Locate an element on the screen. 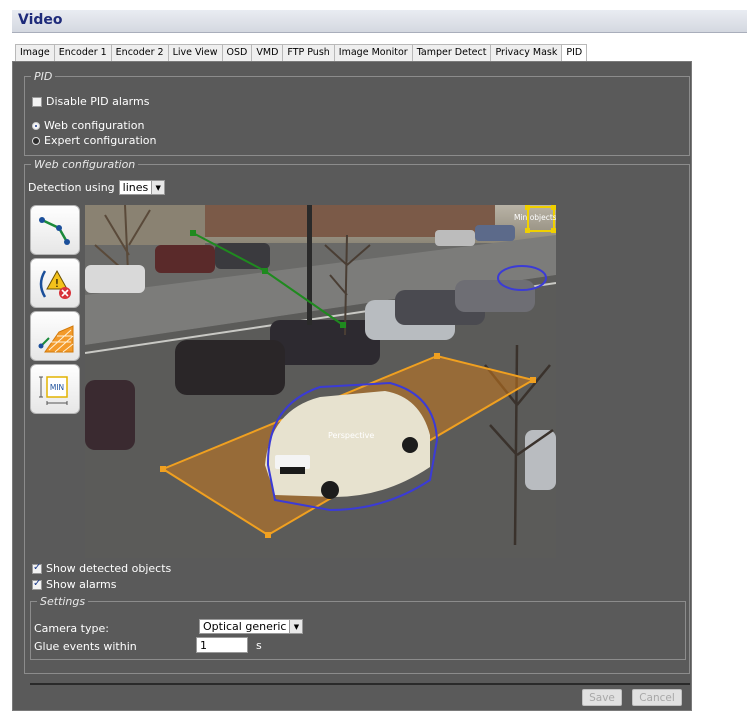 The height and width of the screenshot is (711, 747). camera-type-select: Optical generic ▼ is located at coordinates (251, 626).